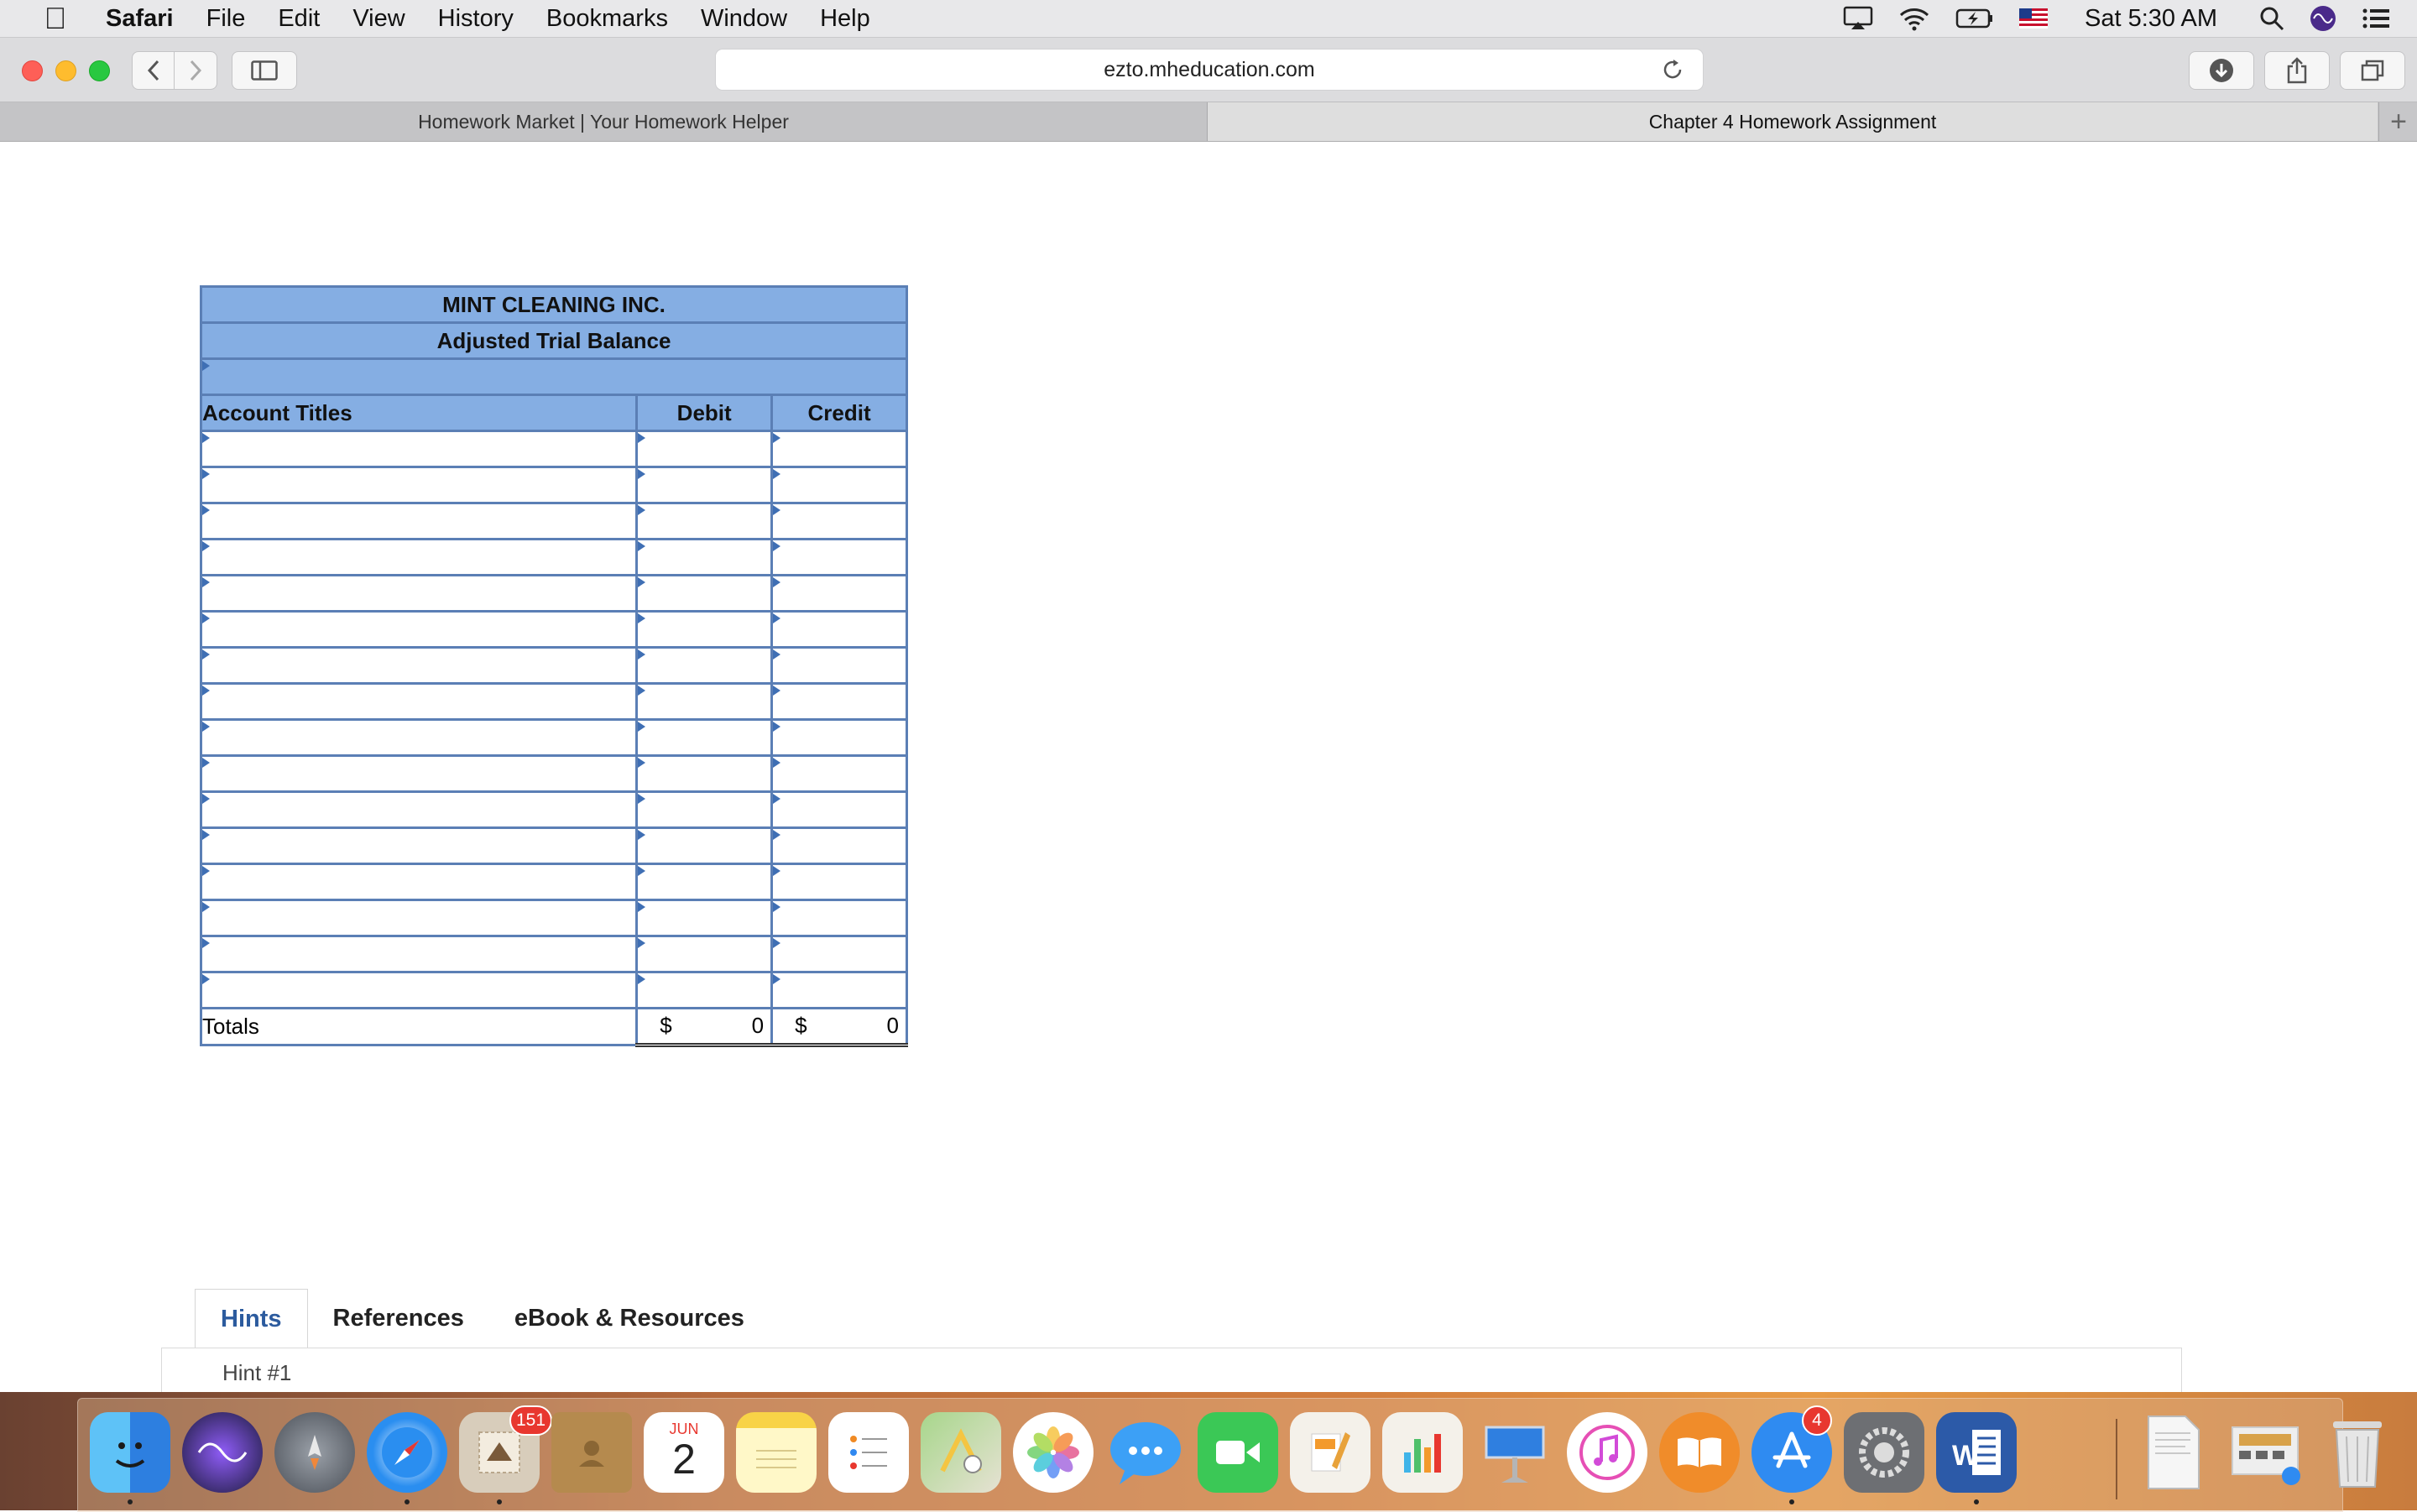  Describe the element at coordinates (314, 1453) in the screenshot. I see `launchpad-icon` at that location.